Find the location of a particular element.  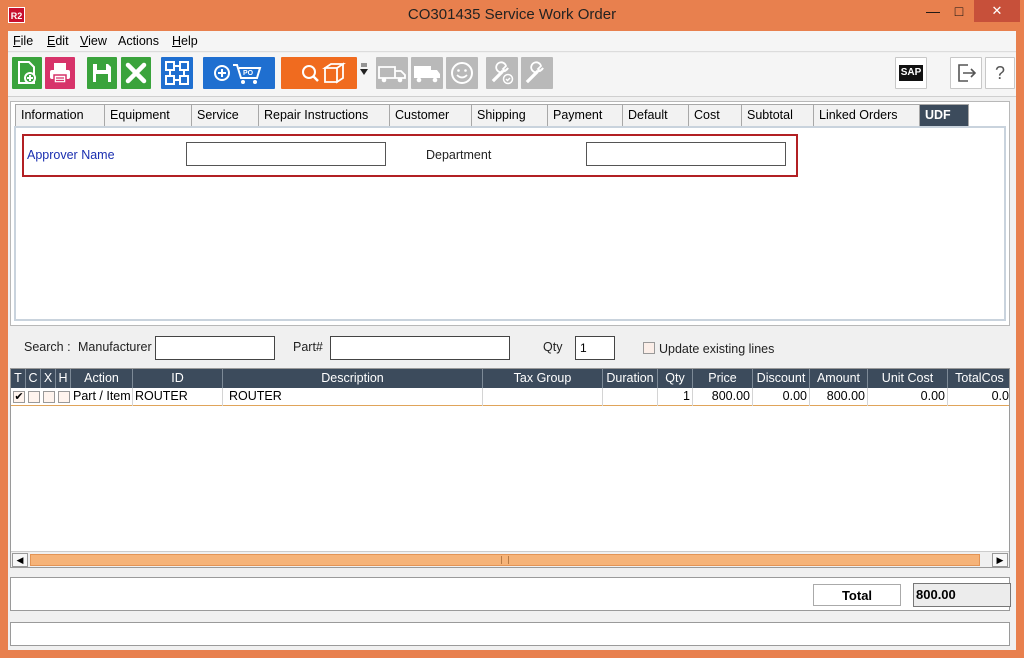

row-id-cell: ROUTER is located at coordinates (178, 397).